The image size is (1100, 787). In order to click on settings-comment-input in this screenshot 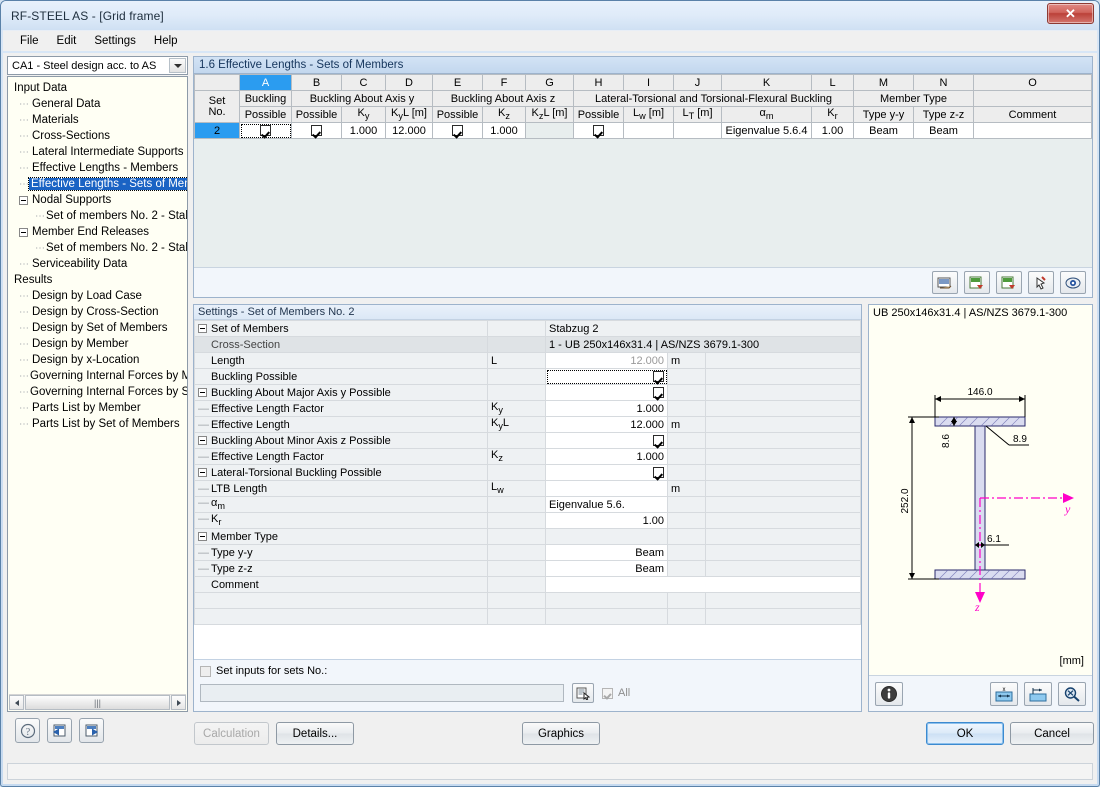, I will do `click(703, 584)`.